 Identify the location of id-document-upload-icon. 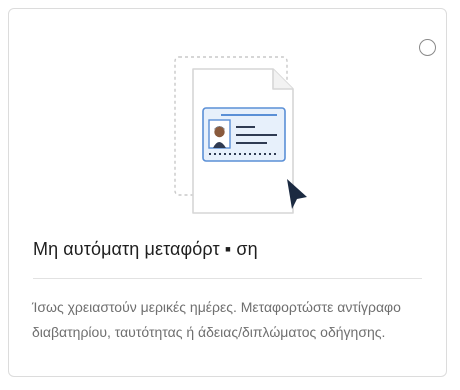
(240, 135).